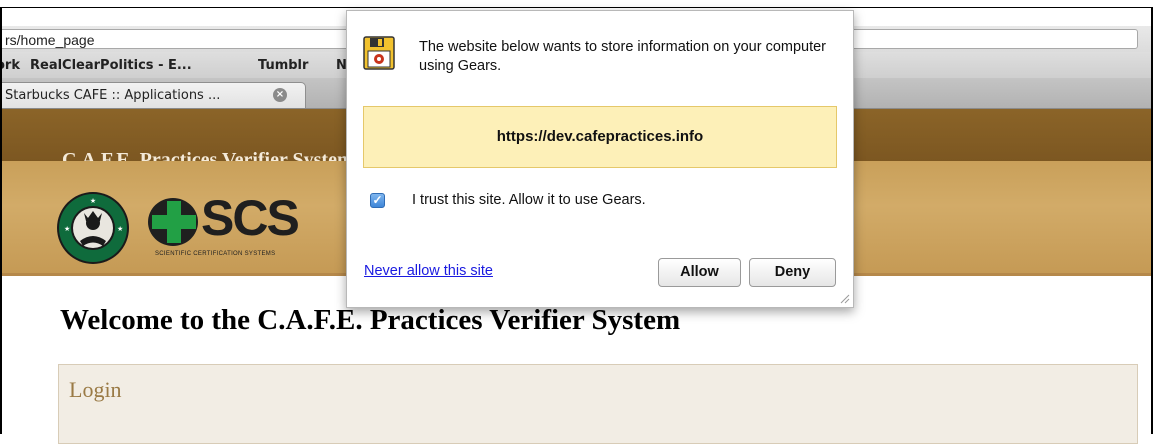  What do you see at coordinates (379, 53) in the screenshot?
I see `gears-floppy-icon` at bounding box center [379, 53].